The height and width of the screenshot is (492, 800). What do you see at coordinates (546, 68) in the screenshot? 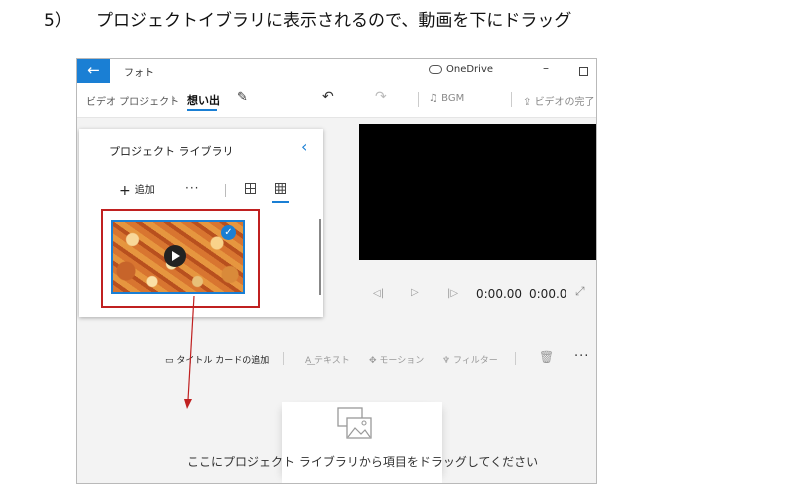
I see `minimize-button: –` at bounding box center [546, 68].